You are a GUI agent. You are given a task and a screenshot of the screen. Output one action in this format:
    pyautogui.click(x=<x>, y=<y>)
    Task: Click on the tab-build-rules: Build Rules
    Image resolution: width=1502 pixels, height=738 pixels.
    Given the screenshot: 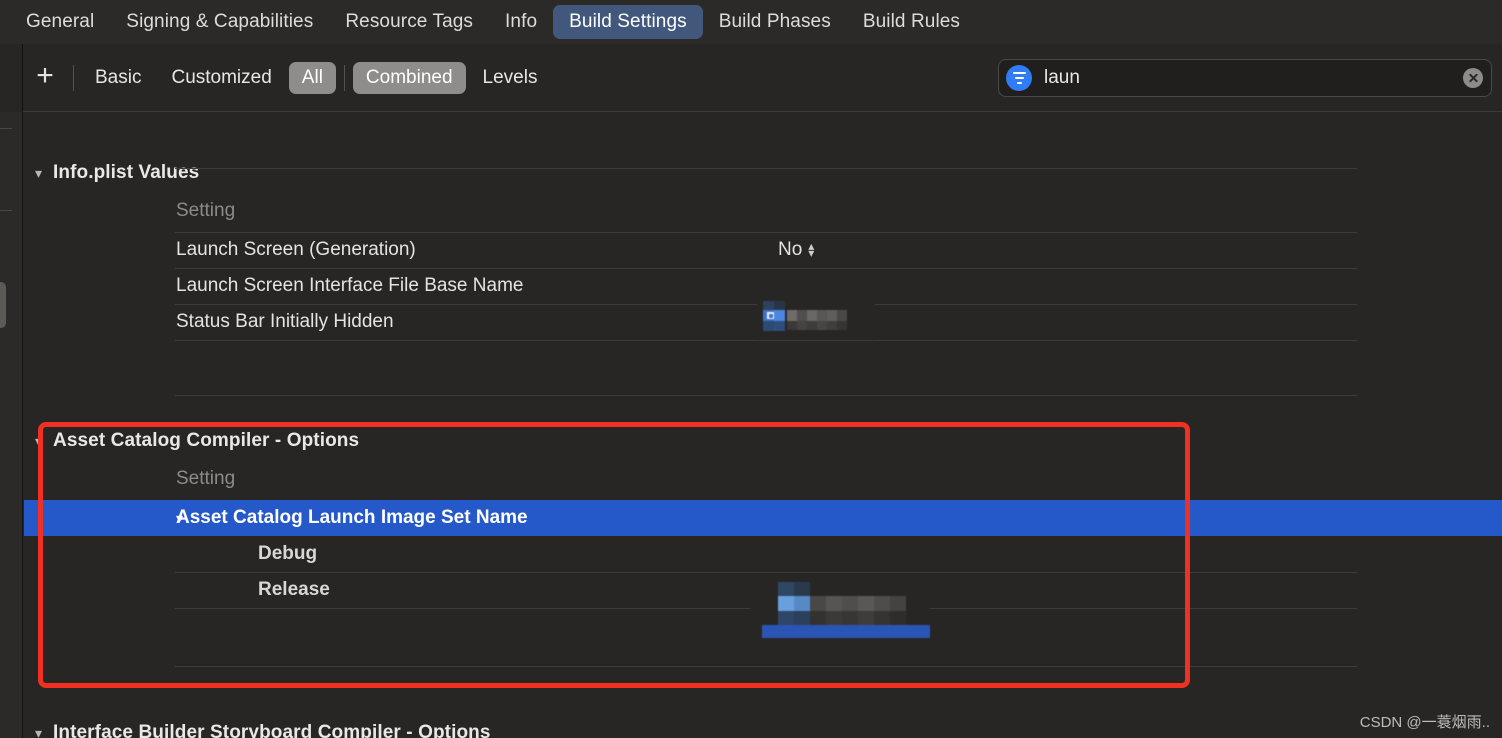 What is the action you would take?
    pyautogui.click(x=911, y=22)
    